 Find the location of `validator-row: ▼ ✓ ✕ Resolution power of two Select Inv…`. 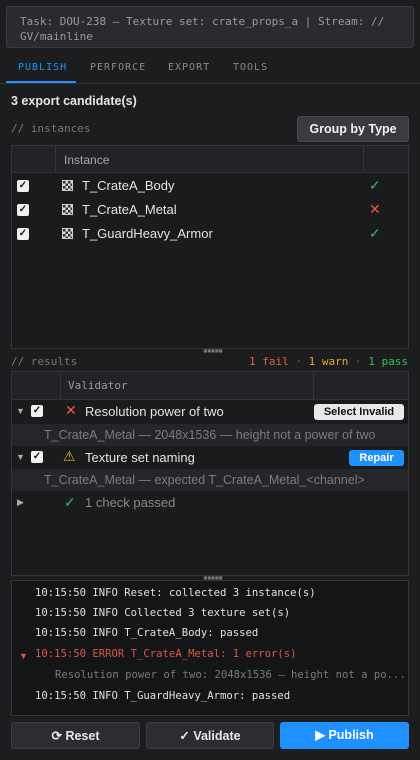

validator-row: ▼ ✓ ✕ Resolution power of two Select Inv… is located at coordinates (210, 412).